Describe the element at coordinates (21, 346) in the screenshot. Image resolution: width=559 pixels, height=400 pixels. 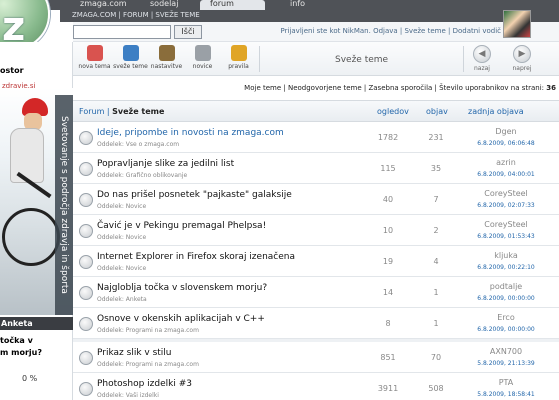
I see `poll-question: točka v m morju?` at that location.